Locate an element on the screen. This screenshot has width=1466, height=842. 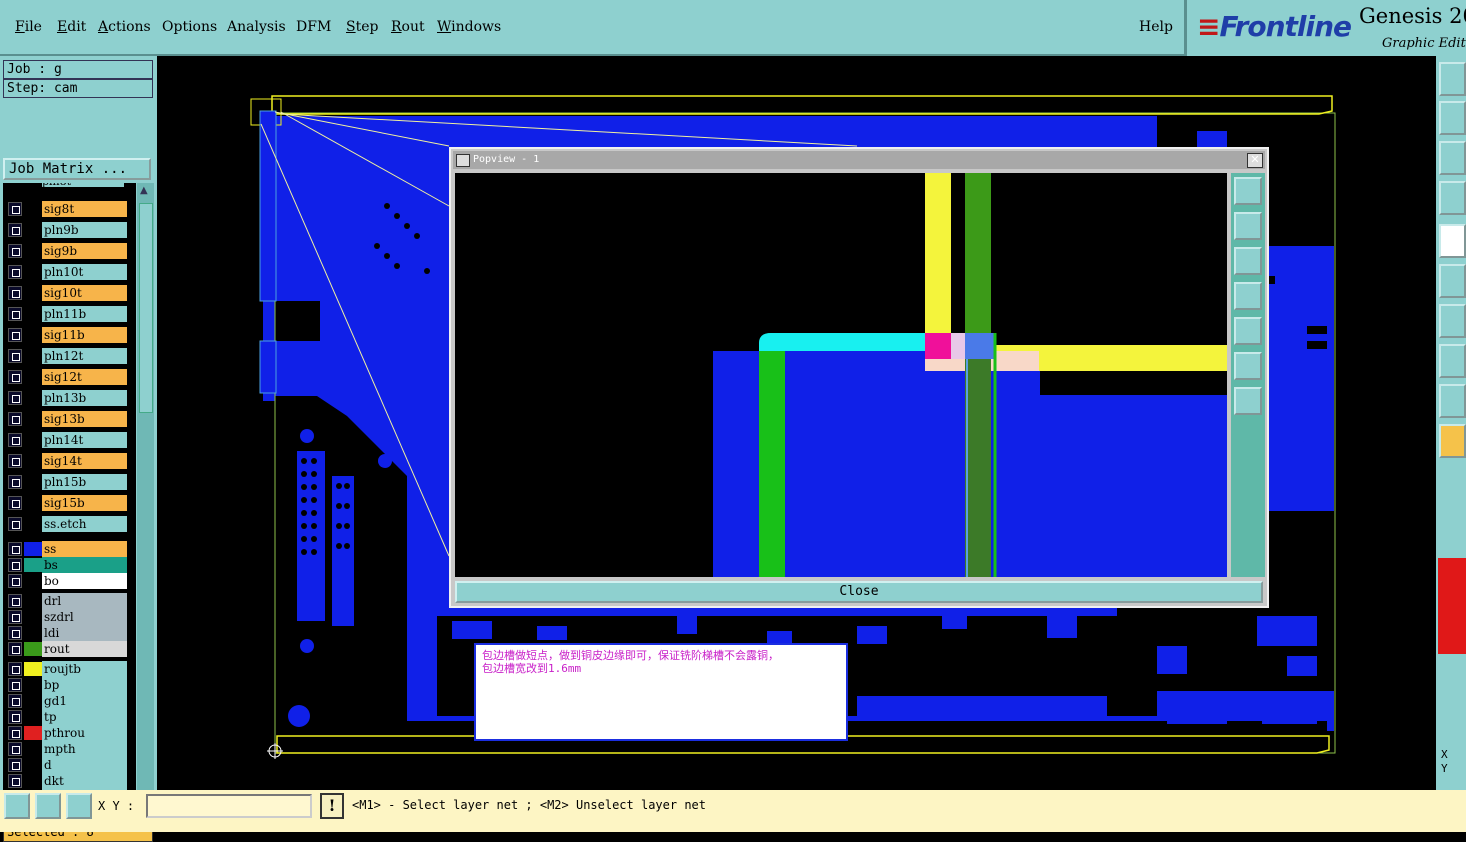
scroll-thumb is located at coordinates (146, 308).